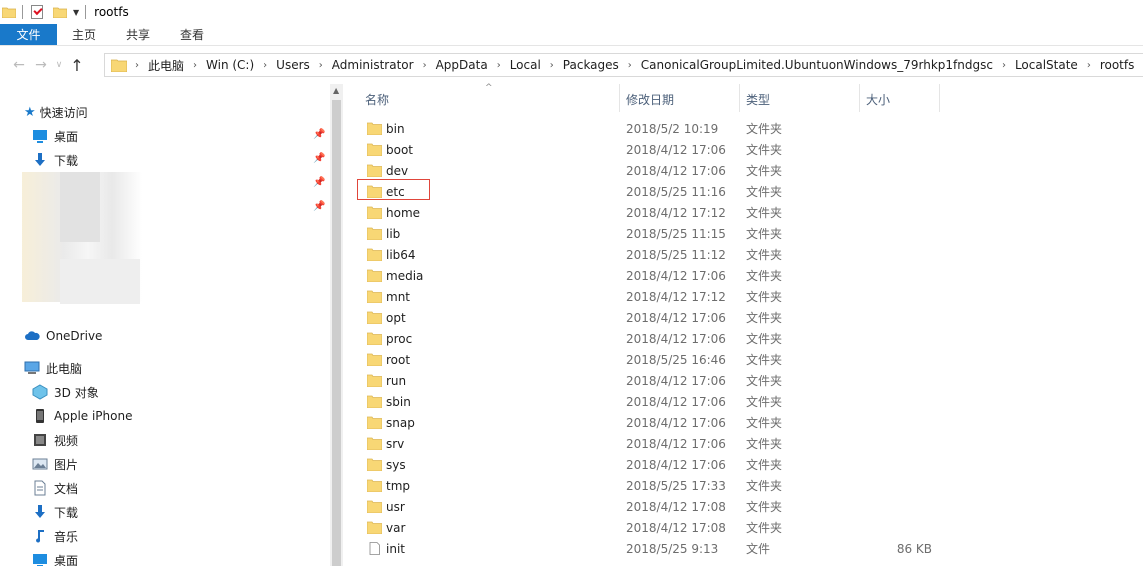  I want to click on sidebar-item-downloads: 下载, so click(55, 160).